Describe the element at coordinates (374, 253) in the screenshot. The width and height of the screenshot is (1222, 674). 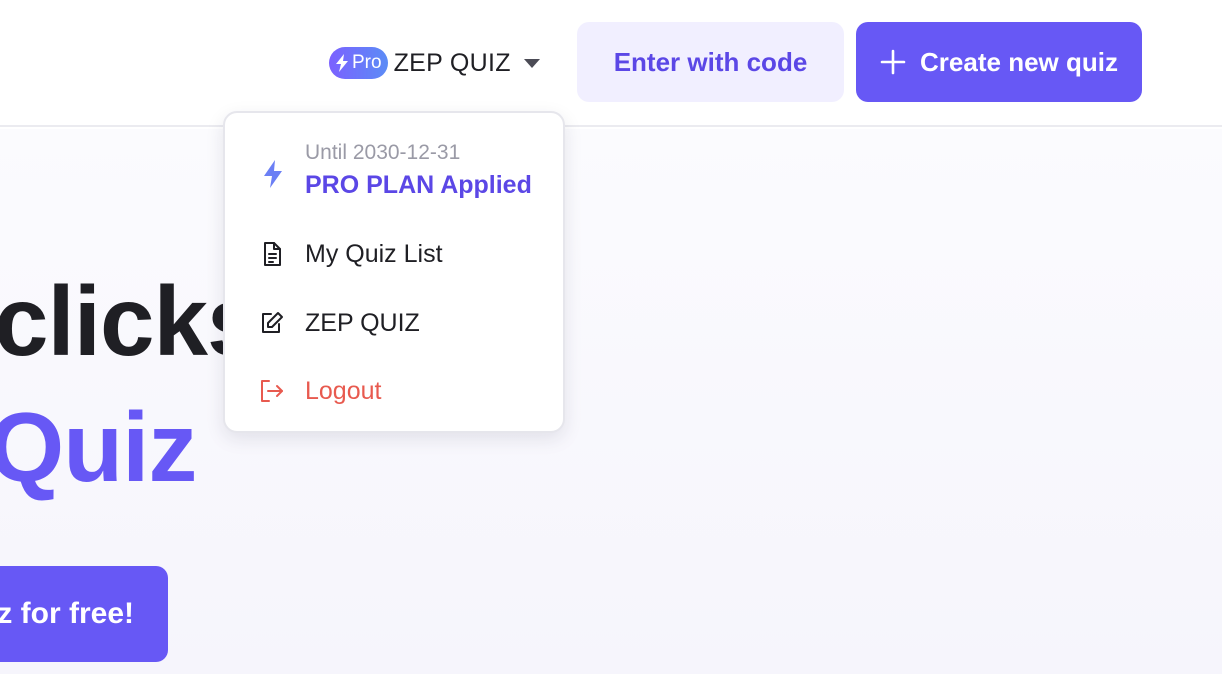
I see `menu-item-label: My Quiz List` at that location.